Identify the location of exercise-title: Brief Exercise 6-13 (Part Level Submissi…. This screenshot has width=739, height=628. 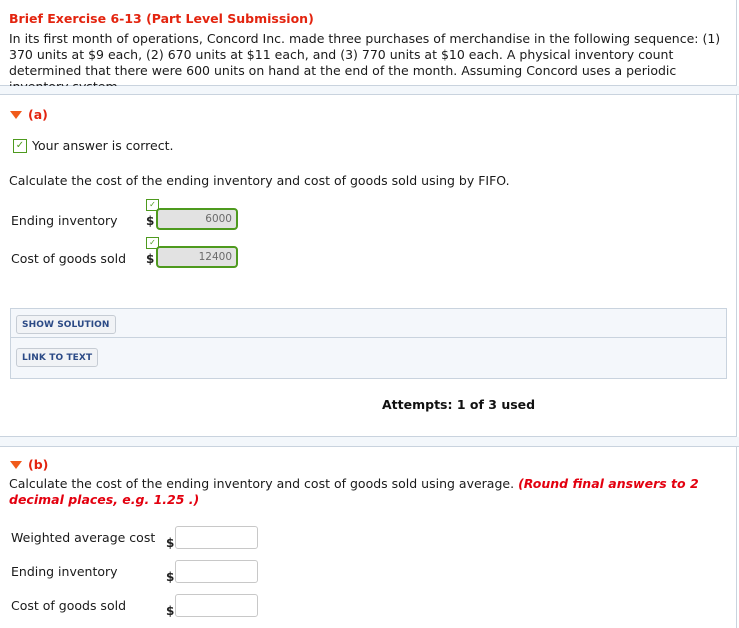
(161, 18).